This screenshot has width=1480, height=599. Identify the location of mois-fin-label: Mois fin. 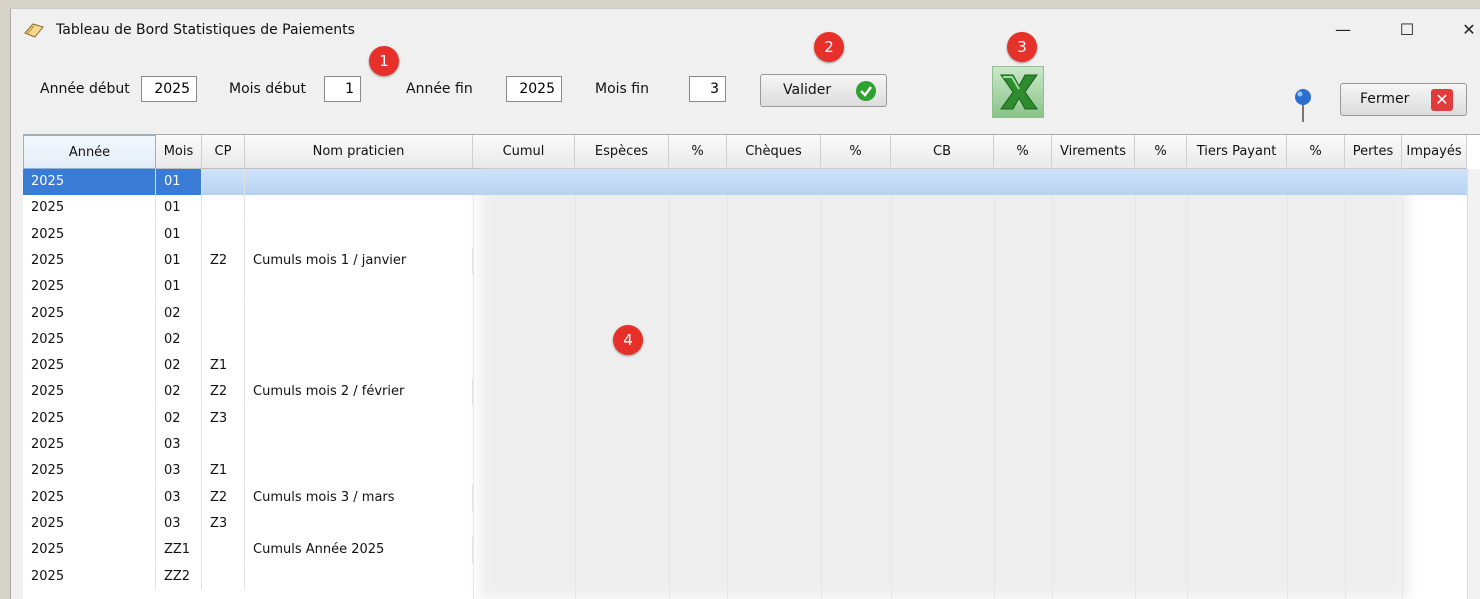
(622, 89).